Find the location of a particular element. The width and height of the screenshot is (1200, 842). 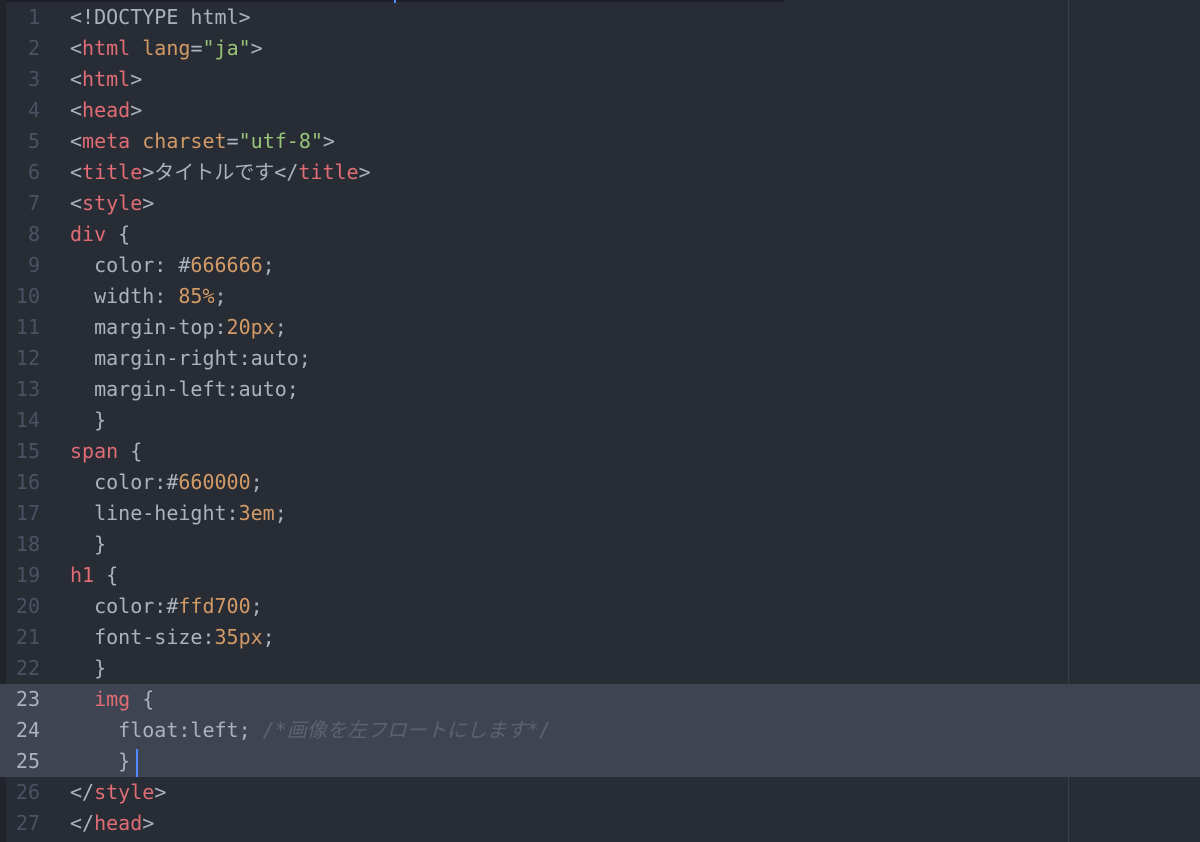

code-token: img is located at coordinates (112, 699).